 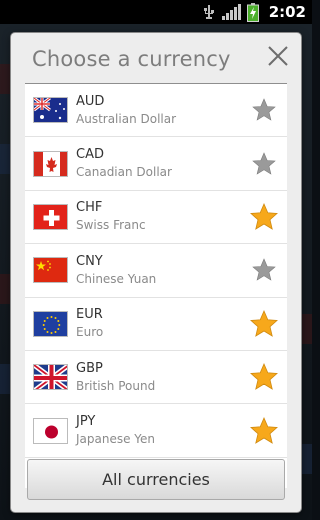 I want to click on close-icon, so click(x=278, y=56).